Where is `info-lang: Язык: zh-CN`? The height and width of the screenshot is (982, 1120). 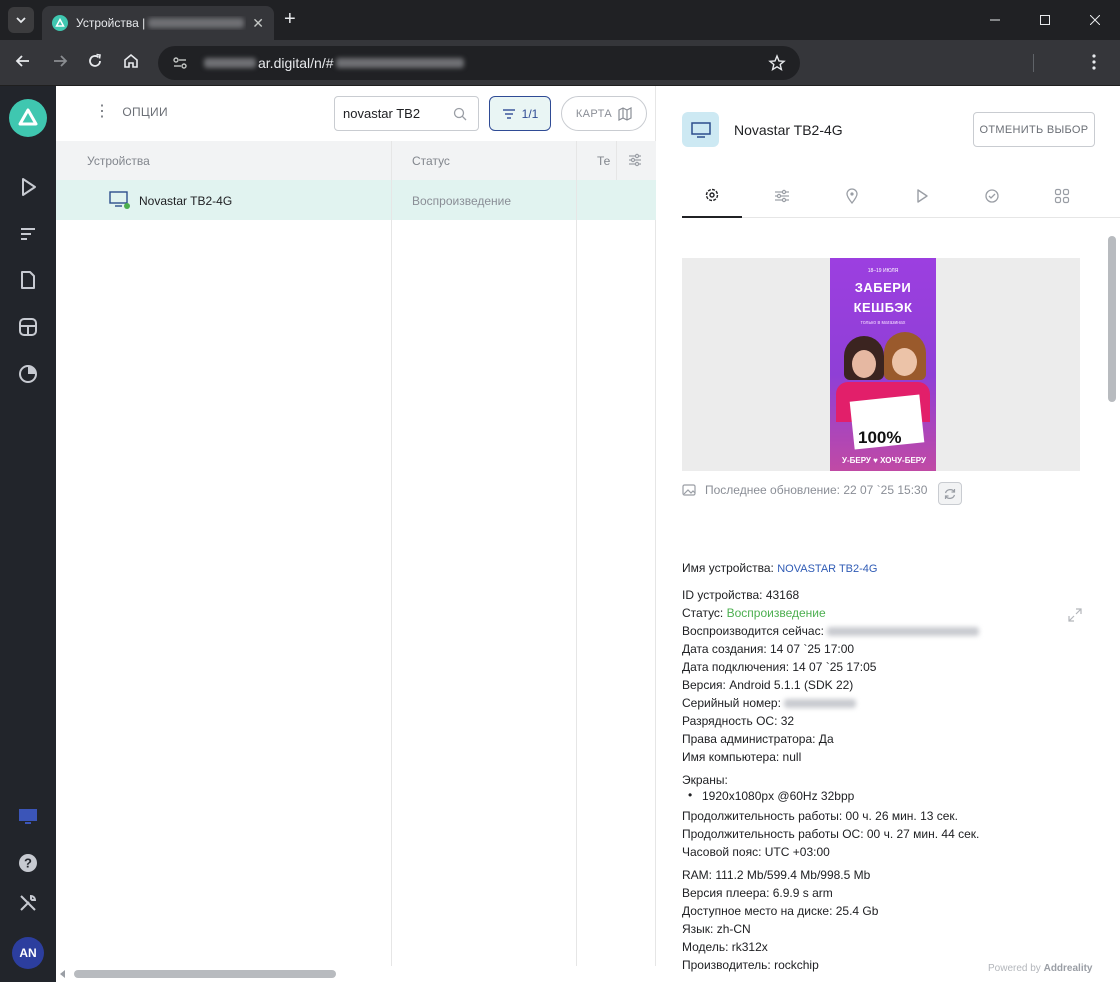
info-lang: Язык: zh-CN is located at coordinates (716, 929).